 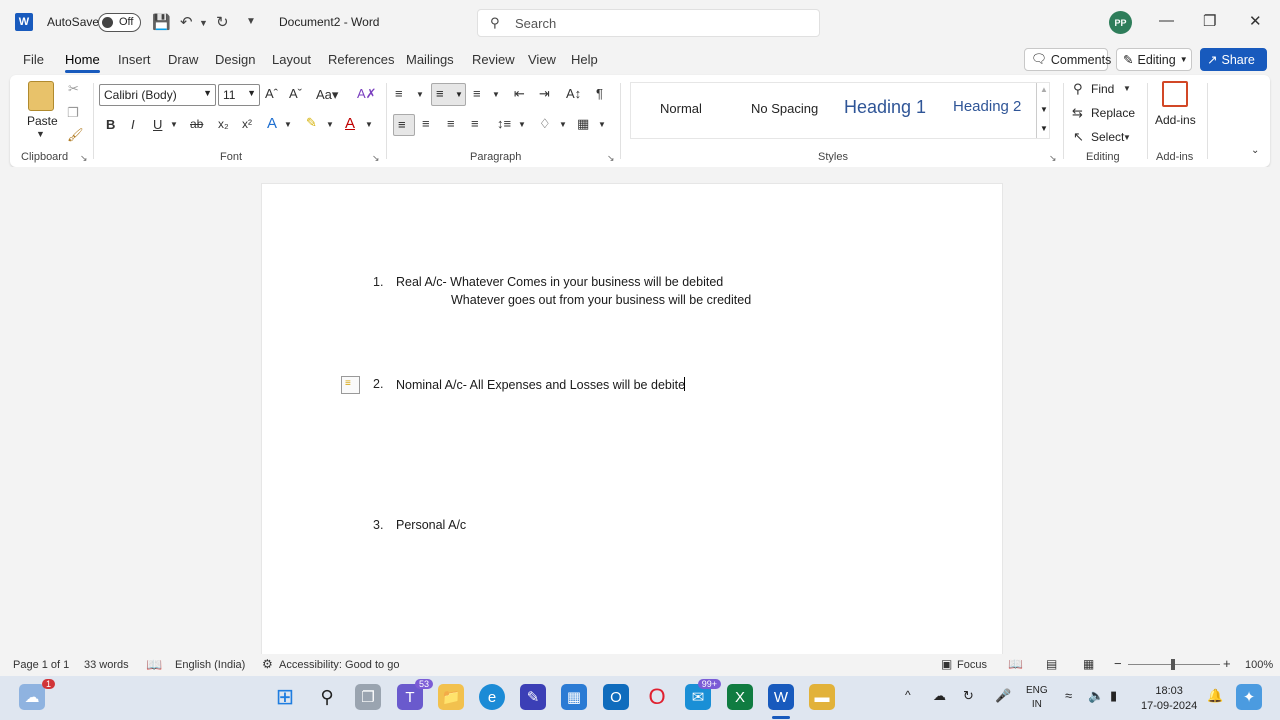 What do you see at coordinates (203, 23) in the screenshot?
I see `undo-dropdown-icon: ▼` at bounding box center [203, 23].